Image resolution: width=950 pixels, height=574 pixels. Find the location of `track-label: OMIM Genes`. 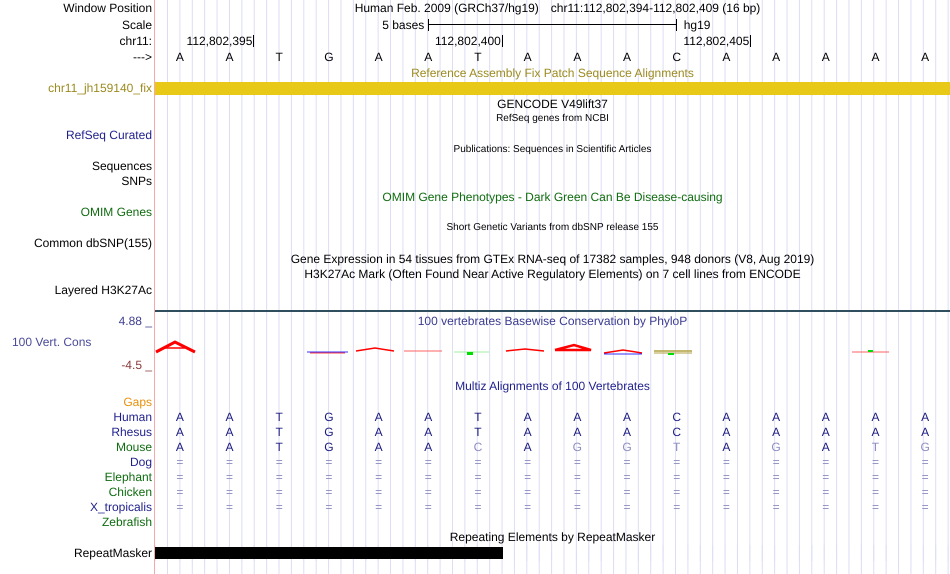

track-label: OMIM Genes is located at coordinates (116, 212).